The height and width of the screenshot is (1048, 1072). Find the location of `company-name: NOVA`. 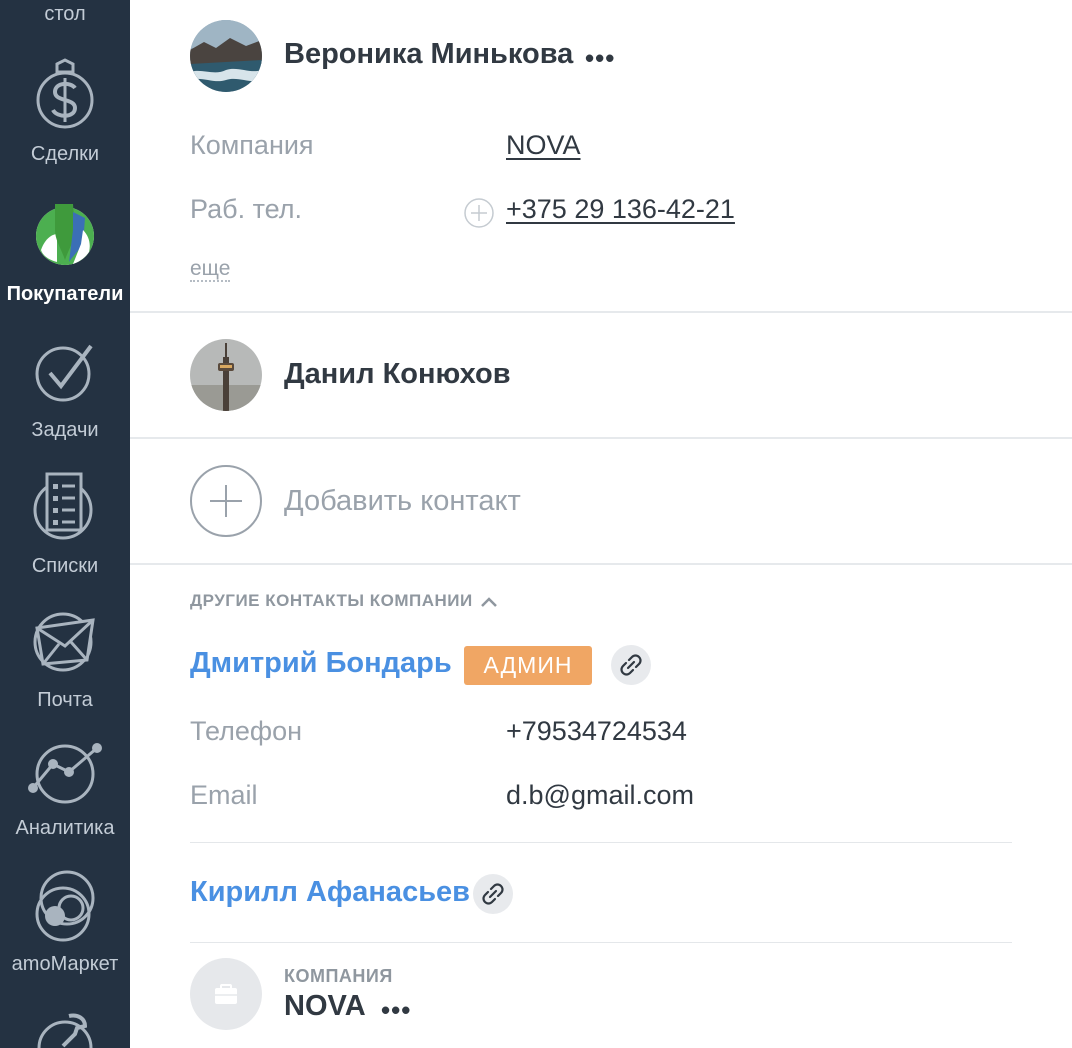

company-name: NOVA is located at coordinates (325, 1006).